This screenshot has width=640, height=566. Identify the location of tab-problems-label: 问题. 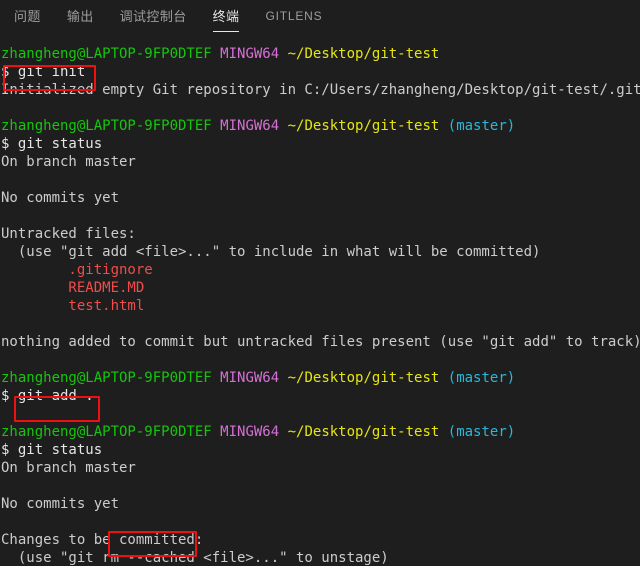
(27, 16).